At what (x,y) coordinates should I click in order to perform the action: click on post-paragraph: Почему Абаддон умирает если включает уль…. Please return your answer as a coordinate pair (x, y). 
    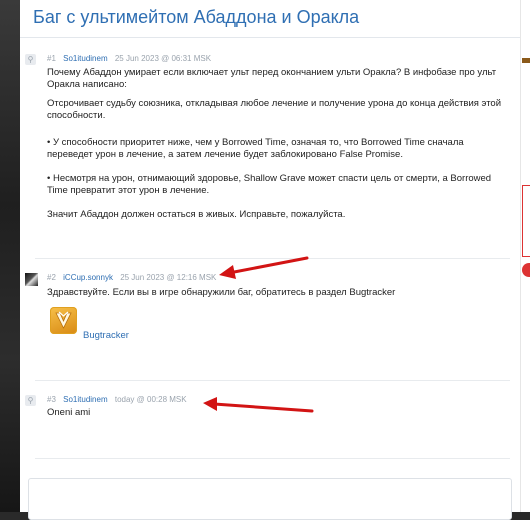
    Looking at the image, I should click on (272, 78).